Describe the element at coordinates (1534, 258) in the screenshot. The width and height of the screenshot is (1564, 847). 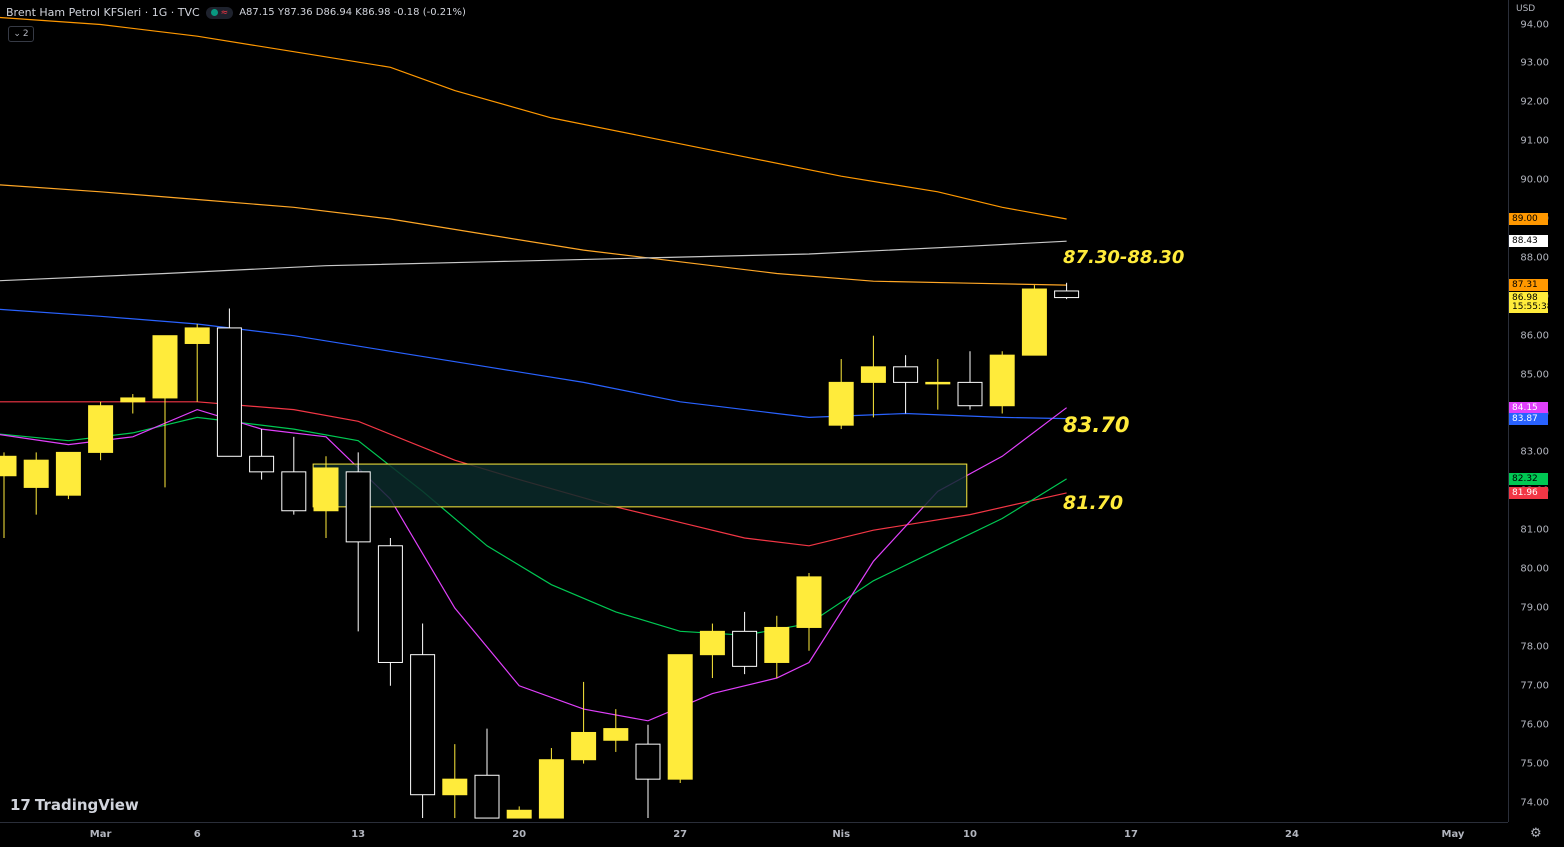
I see `price-tick: 88.00` at that location.